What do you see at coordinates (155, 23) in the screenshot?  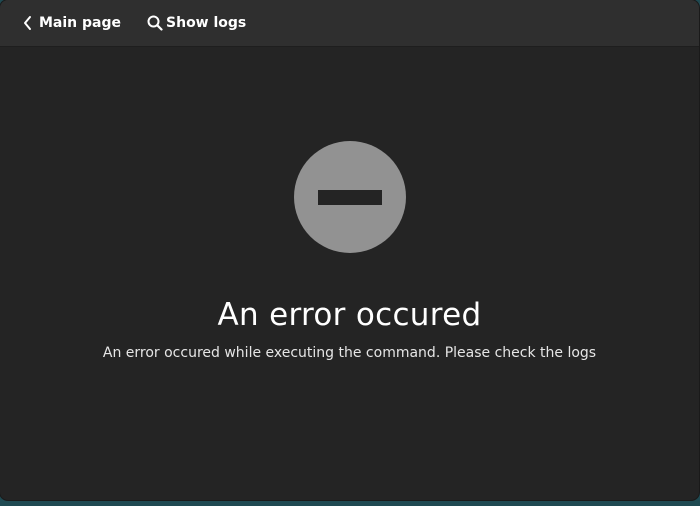 I see `search-icon` at bounding box center [155, 23].